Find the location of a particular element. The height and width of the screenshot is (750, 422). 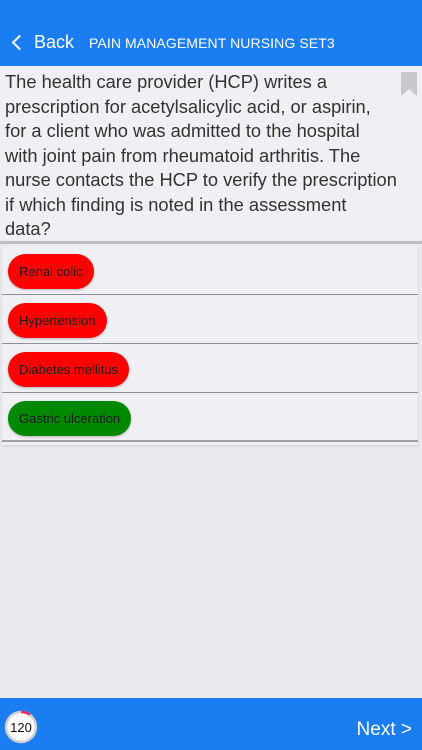

page-title: PAIN MANAGEMENT NURSING SET3 is located at coordinates (212, 43).